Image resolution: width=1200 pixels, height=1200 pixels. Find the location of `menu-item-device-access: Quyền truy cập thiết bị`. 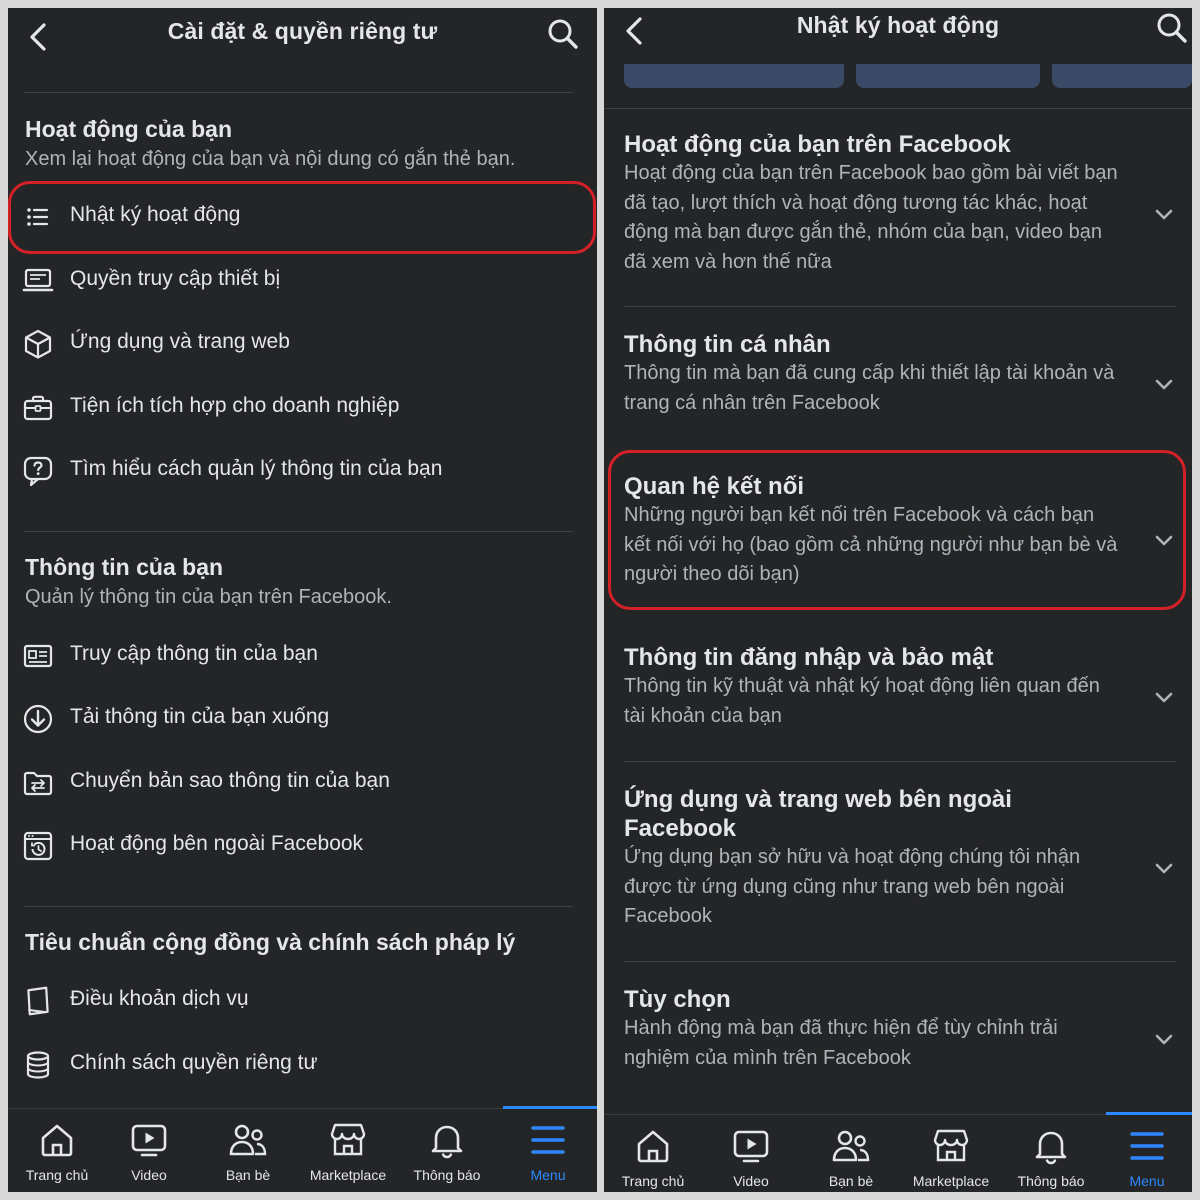

menu-item-device-access: Quyền truy cập thiết bị is located at coordinates (302, 281).